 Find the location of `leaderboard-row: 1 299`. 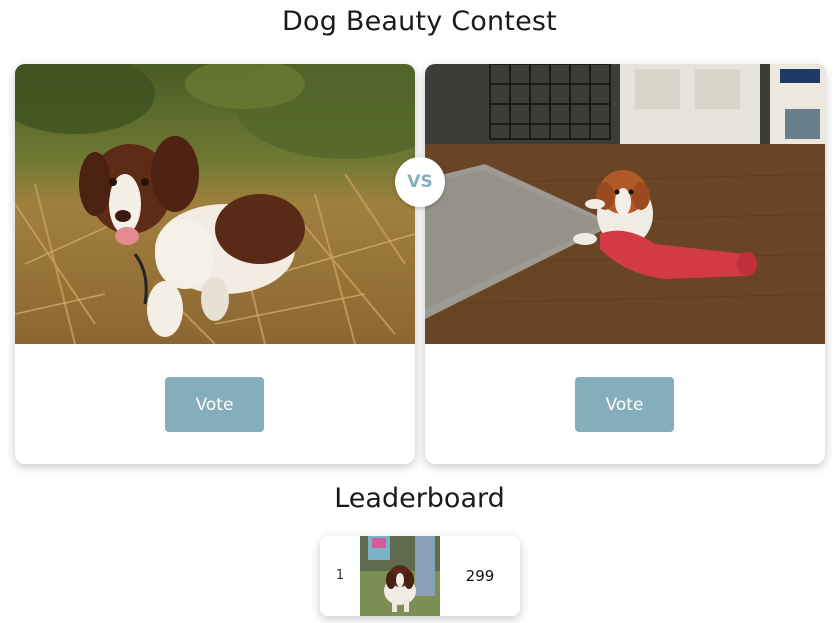

leaderboard-row: 1 299 is located at coordinates (420, 576).